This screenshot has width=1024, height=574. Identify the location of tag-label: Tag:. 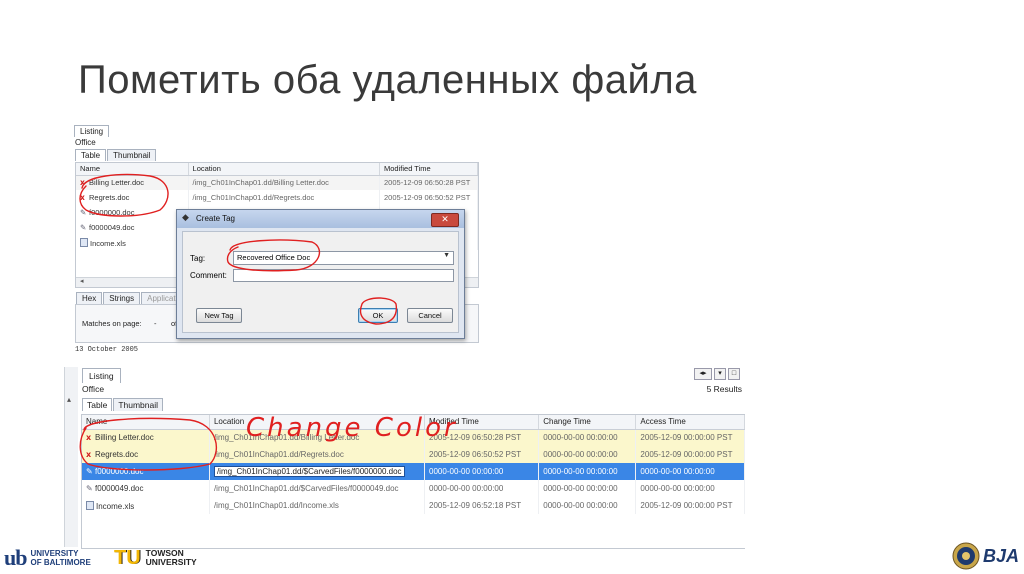
(198, 258).